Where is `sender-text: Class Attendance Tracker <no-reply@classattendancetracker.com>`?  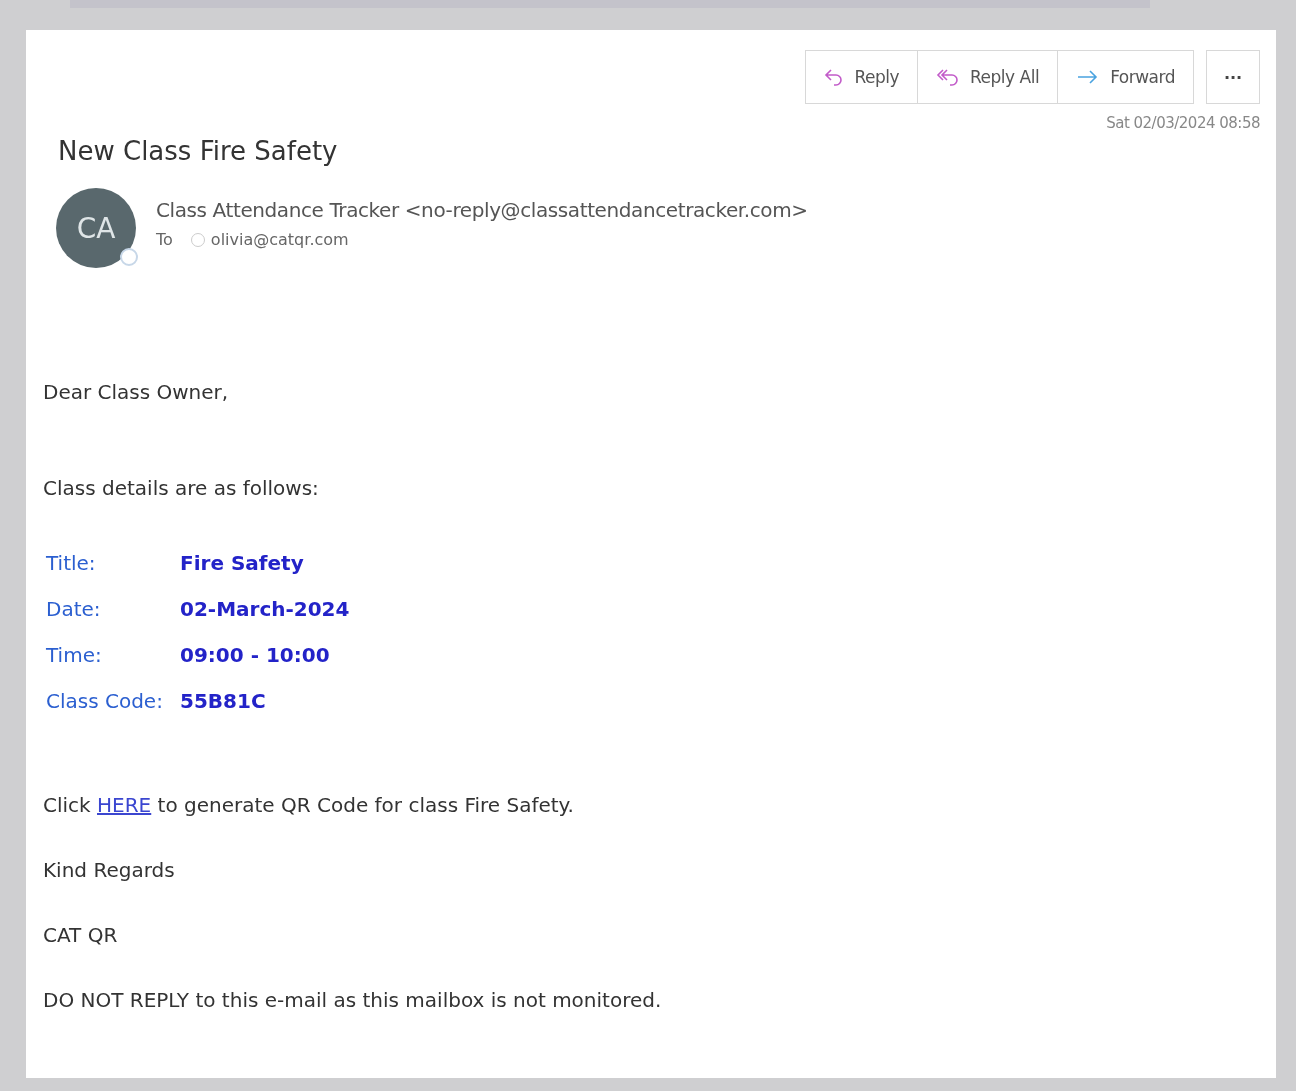
sender-text: Class Attendance Tracker <no-reply@classattendancetracker.com> is located at coordinates (482, 210).